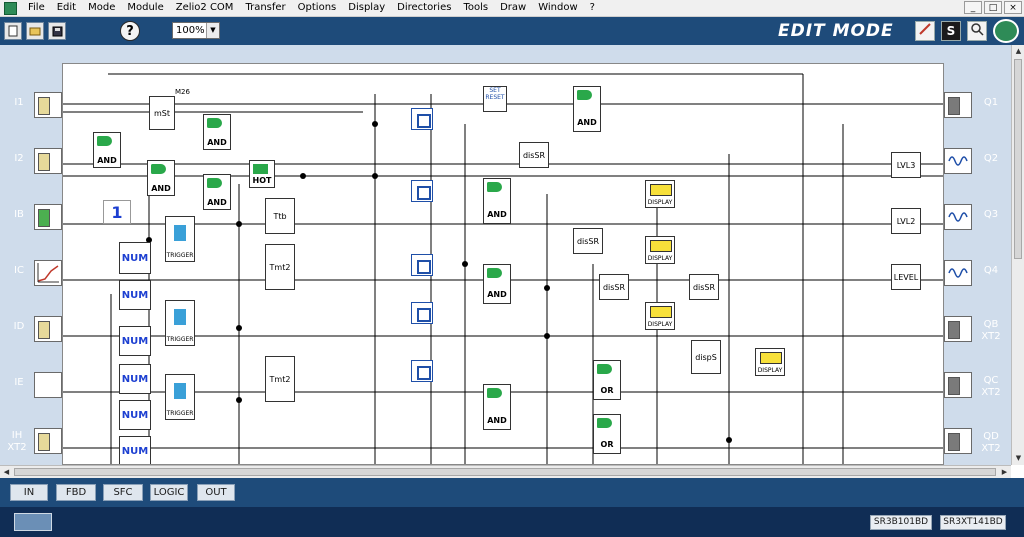 The height and width of the screenshot is (537, 1024). What do you see at coordinates (135, 450) in the screenshot?
I see `num-block-6: NUM` at bounding box center [135, 450].